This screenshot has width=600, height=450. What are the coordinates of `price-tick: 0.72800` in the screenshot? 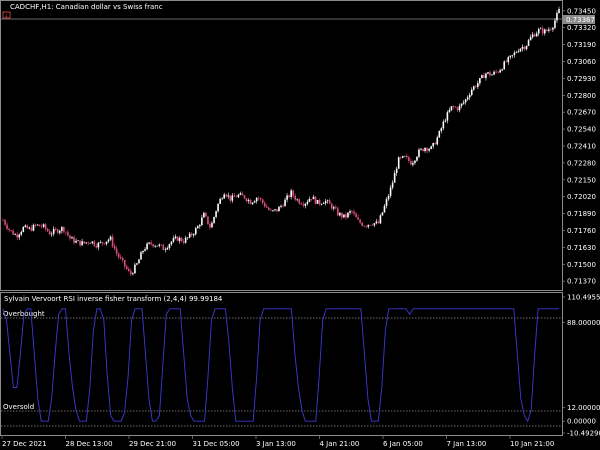 It's located at (581, 96).